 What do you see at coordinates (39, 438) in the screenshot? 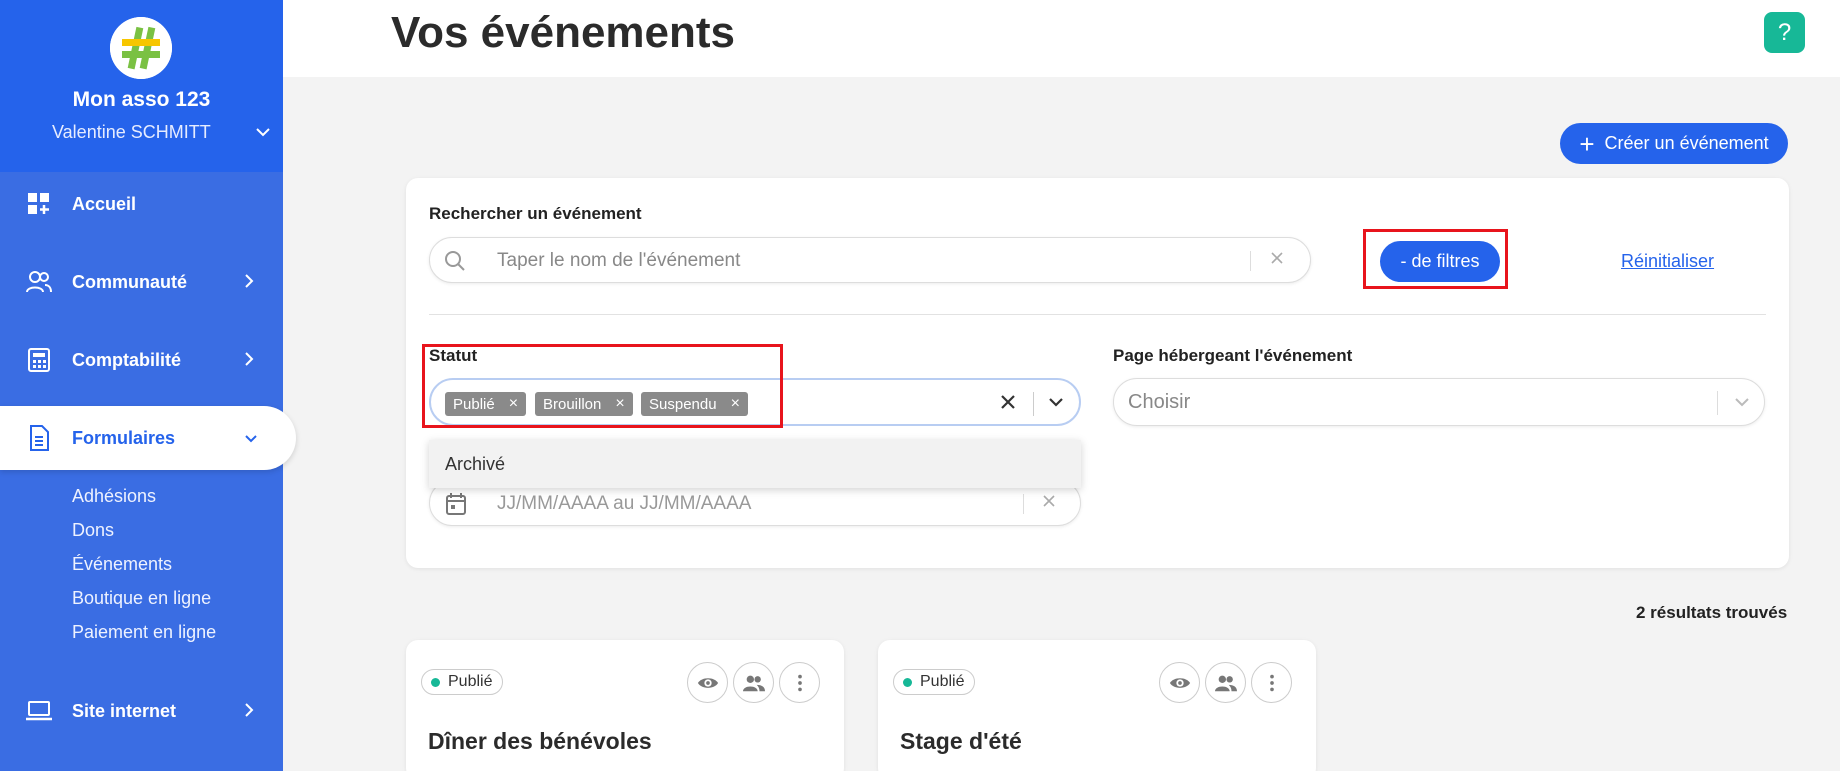
I see `document-icon` at bounding box center [39, 438].